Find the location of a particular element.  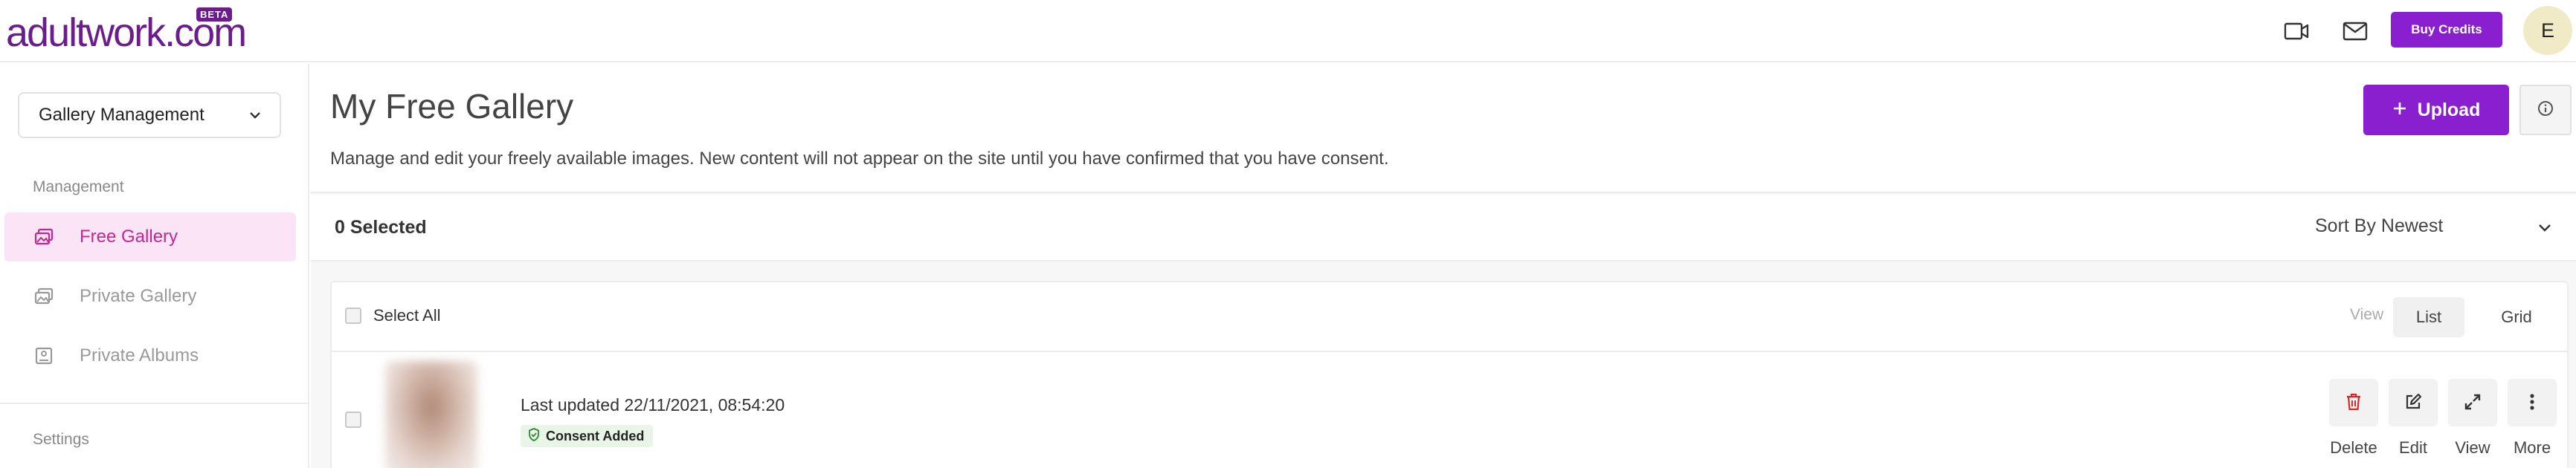

sidebar-divider is located at coordinates (154, 404).